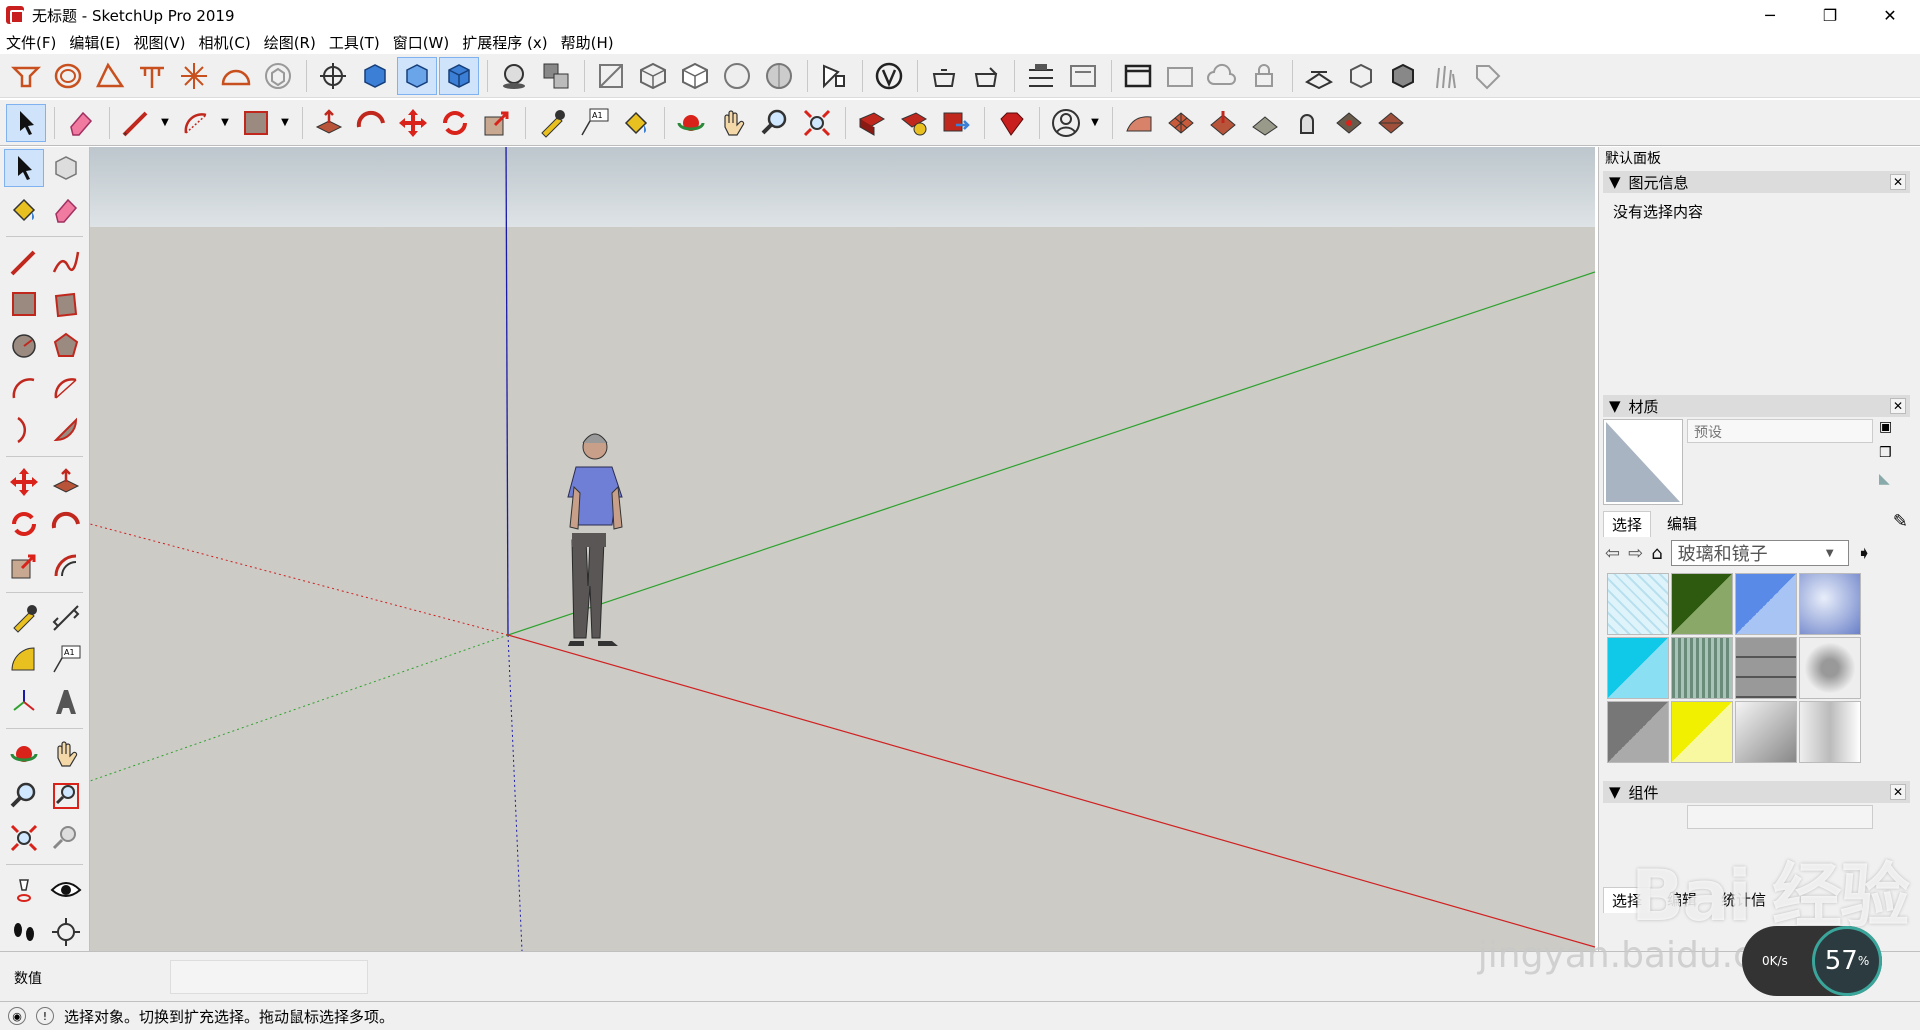 Image resolution: width=1920 pixels, height=1030 pixels. Describe the element at coordinates (24, 890) in the screenshot. I see `position-camera-icon` at that location.